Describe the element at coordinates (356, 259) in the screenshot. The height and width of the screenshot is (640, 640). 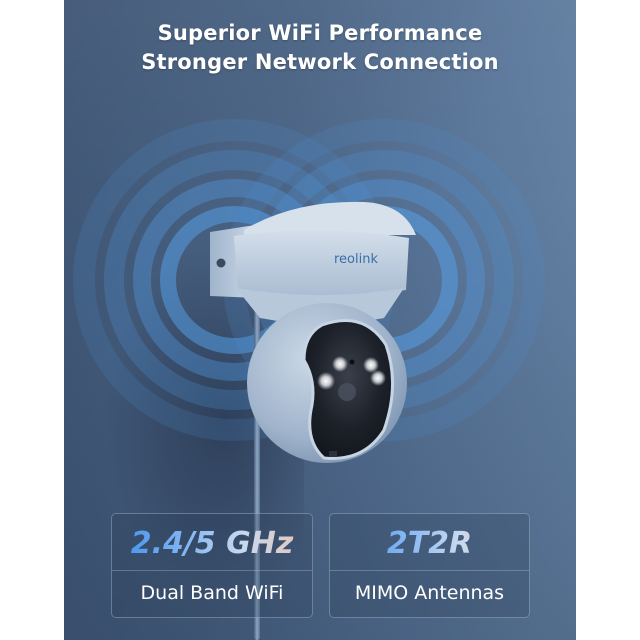
I see `brand-logo: reolink` at that location.